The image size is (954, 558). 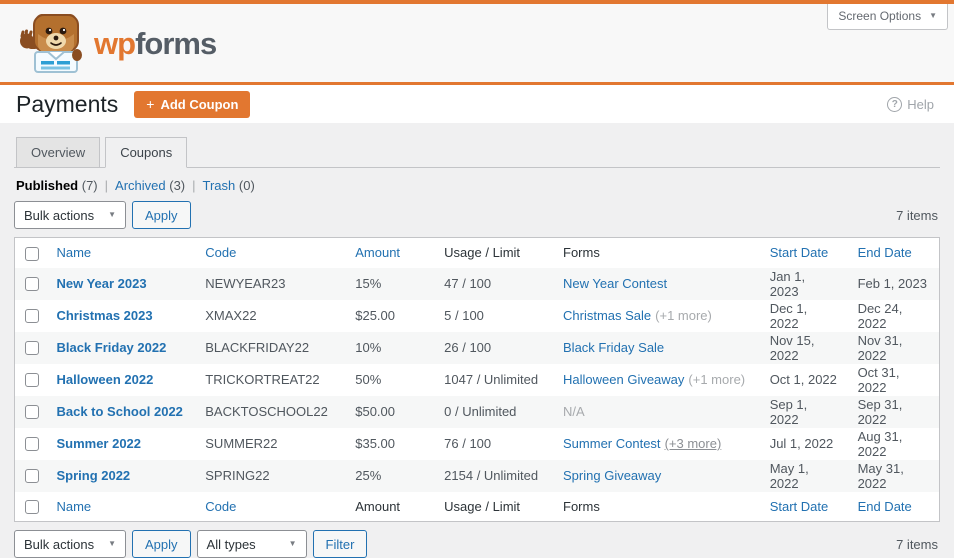 What do you see at coordinates (57, 185) in the screenshot?
I see `filter-published: Published (7)` at bounding box center [57, 185].